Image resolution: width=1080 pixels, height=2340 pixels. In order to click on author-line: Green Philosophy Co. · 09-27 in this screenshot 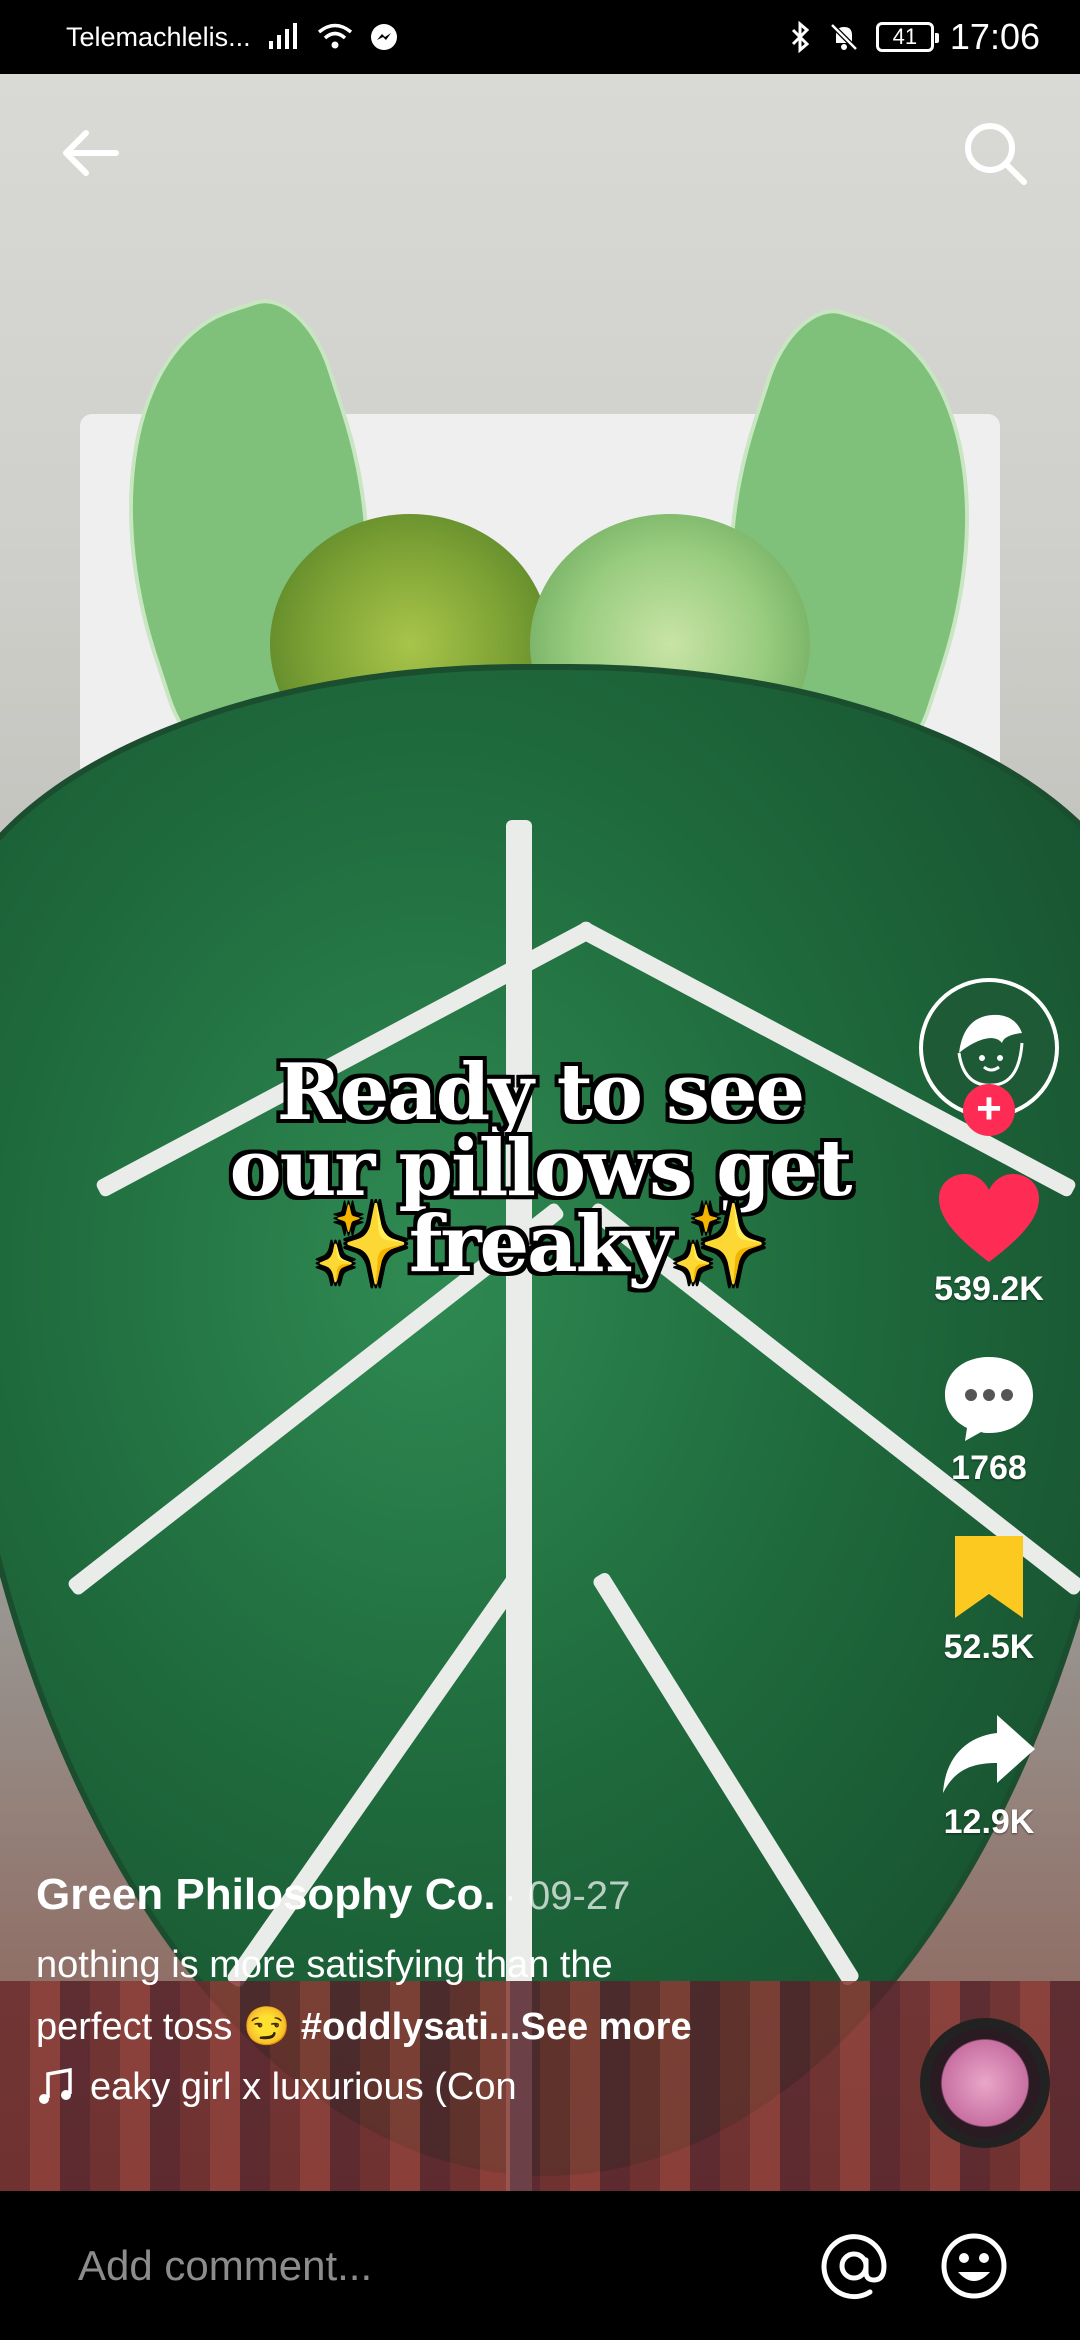, I will do `click(421, 1895)`.